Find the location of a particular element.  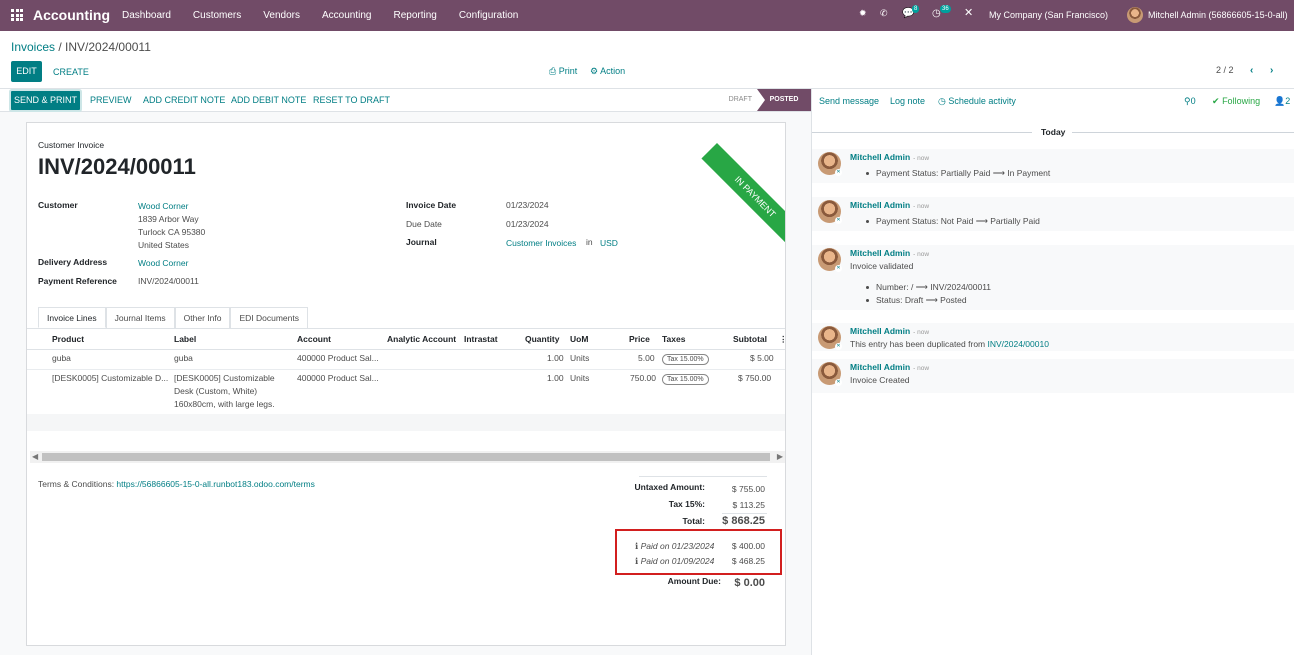

bug-icon: ✹ is located at coordinates (863, 13).